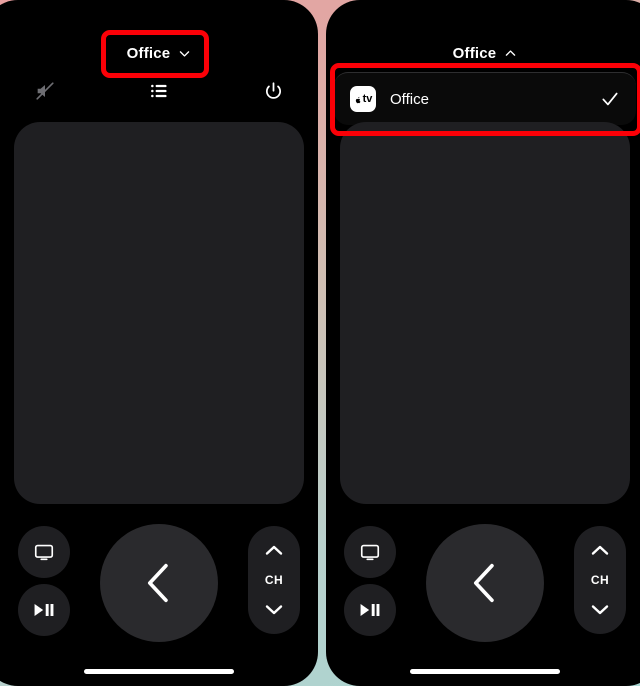 This screenshot has height=686, width=640. Describe the element at coordinates (610, 99) in the screenshot. I see `checkmark-icon` at that location.